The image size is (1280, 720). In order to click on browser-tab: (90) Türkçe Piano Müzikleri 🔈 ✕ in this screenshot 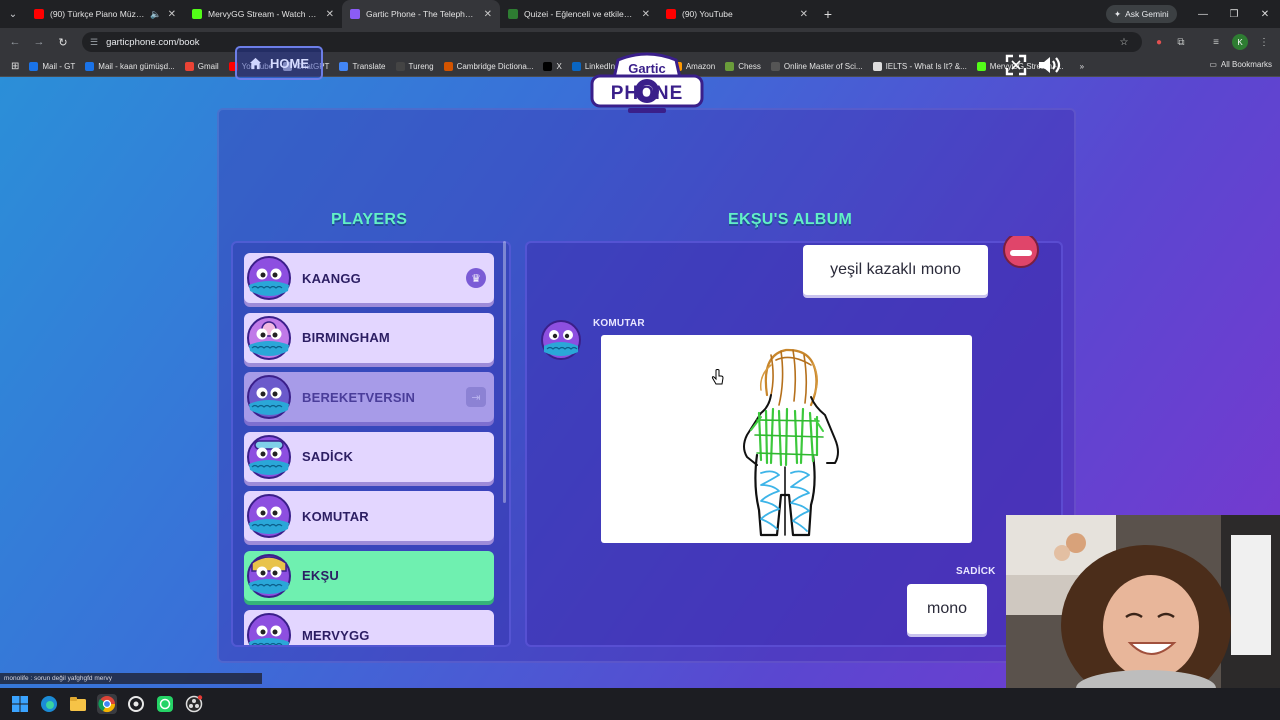, I will do `click(105, 14)`.